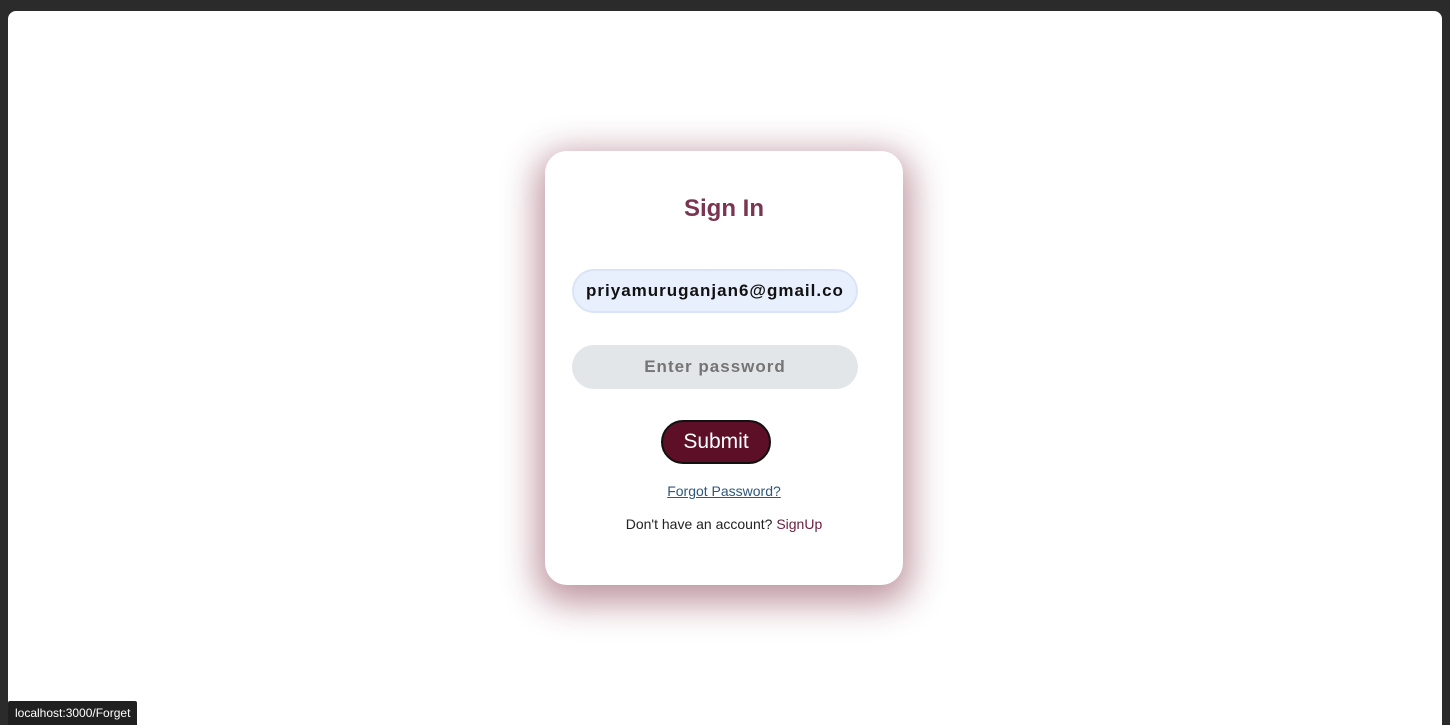 The image size is (1450, 725). Describe the element at coordinates (724, 208) in the screenshot. I see `page-title: Sign In` at that location.